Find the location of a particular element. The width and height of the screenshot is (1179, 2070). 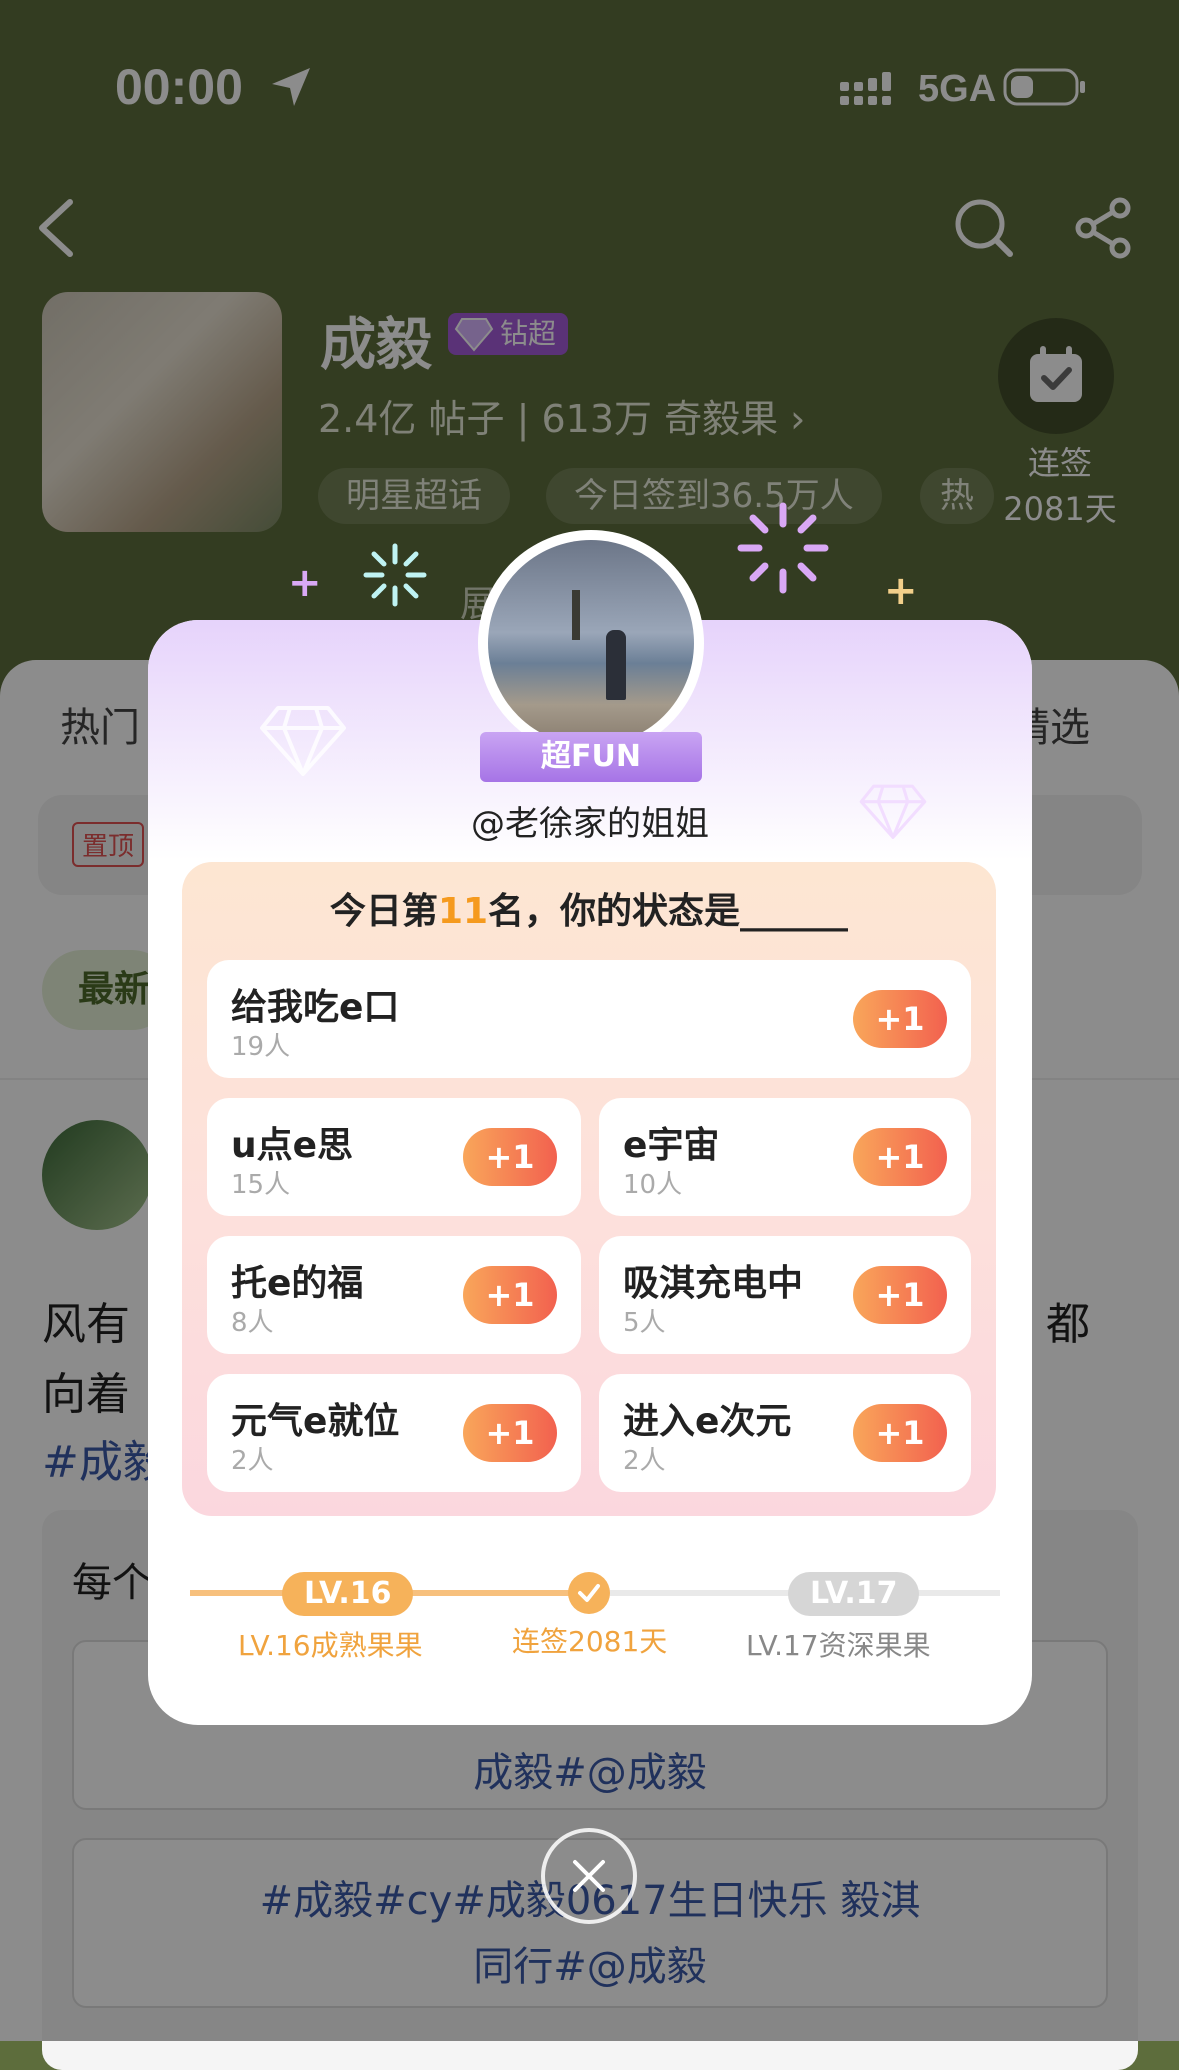

next-level-badge: LV.17 is located at coordinates (854, 1594).